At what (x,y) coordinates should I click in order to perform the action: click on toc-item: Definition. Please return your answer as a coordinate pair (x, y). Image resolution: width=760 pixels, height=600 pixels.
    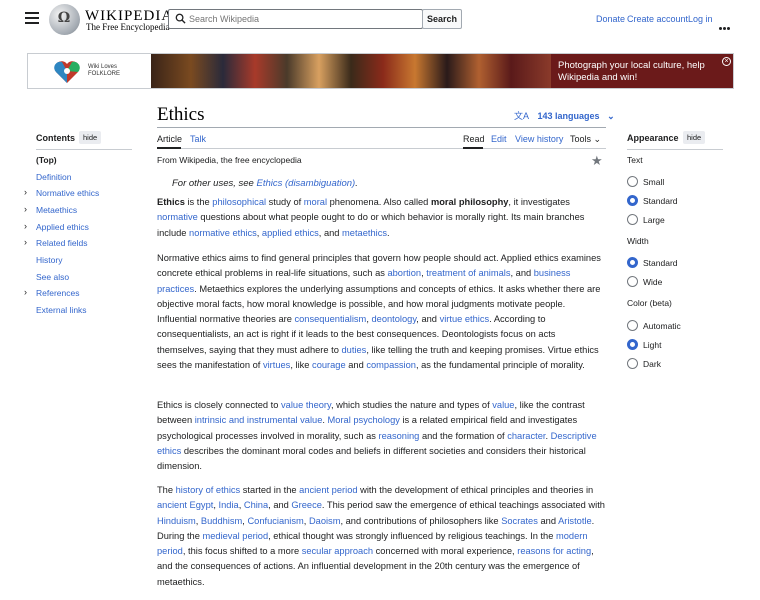
    Looking at the image, I should click on (53, 177).